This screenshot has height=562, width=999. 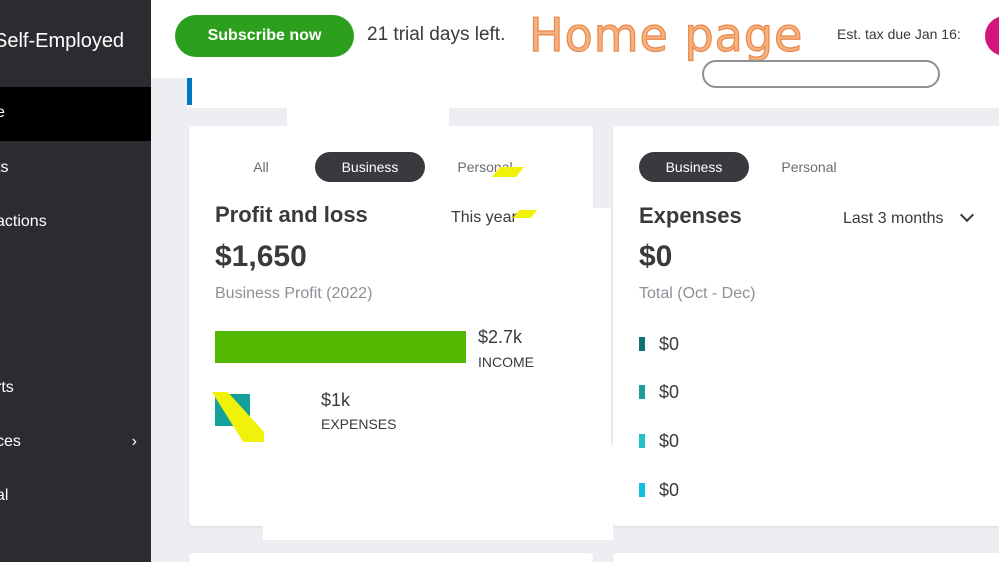 What do you see at coordinates (4, 167) in the screenshot?
I see `sidebar-item-label: ts` at bounding box center [4, 167].